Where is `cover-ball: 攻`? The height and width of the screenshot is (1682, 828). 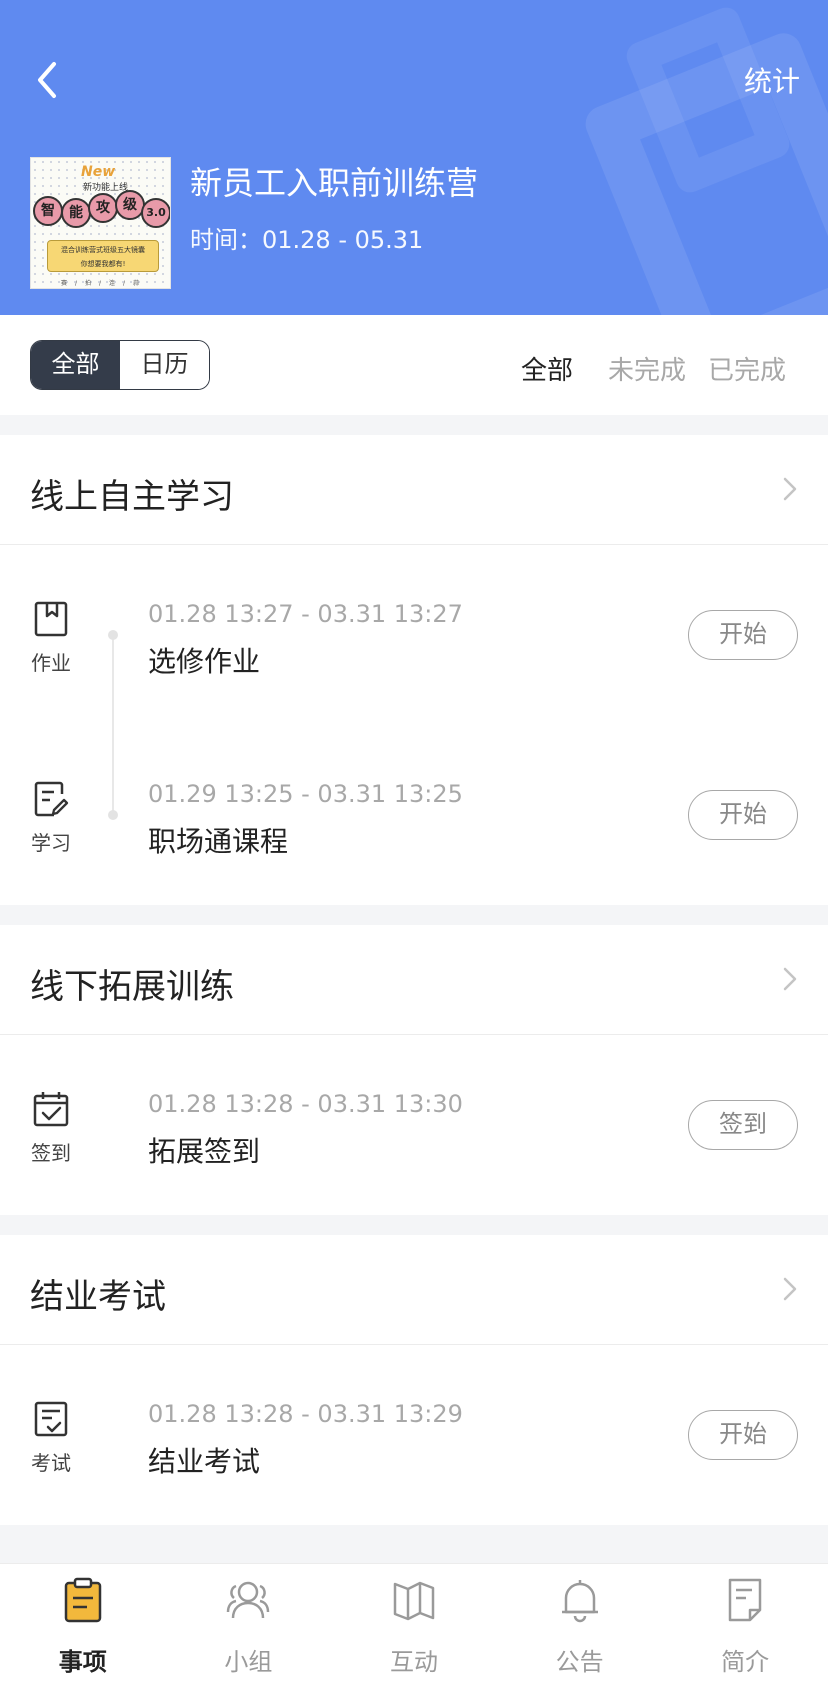
cover-ball: 攻 is located at coordinates (103, 208).